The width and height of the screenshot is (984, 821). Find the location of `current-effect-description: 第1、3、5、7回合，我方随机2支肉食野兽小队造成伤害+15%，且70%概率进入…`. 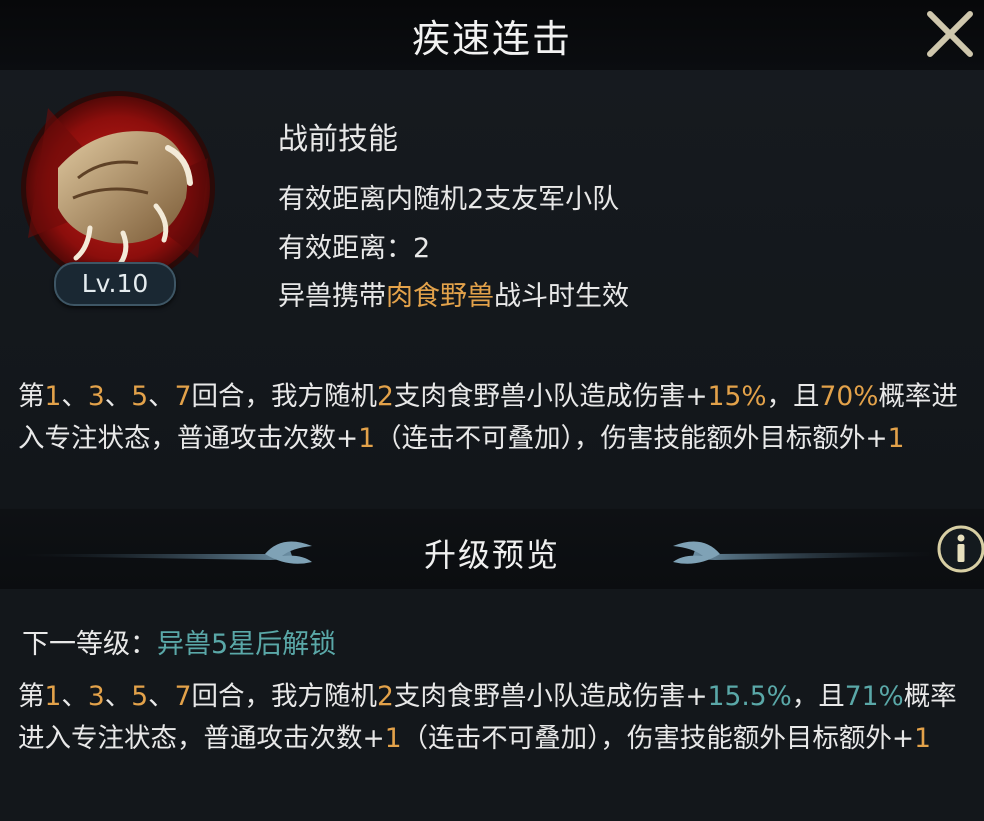

current-effect-description: 第1、3、5、7回合，我方随机2支肉食野兽小队造成伤害+15%，且70%概率进入… is located at coordinates (493, 418).